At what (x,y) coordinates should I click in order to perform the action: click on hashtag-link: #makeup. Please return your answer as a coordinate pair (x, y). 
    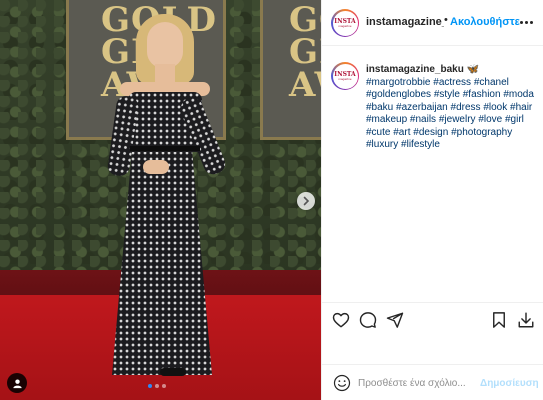
    Looking at the image, I should click on (386, 119).